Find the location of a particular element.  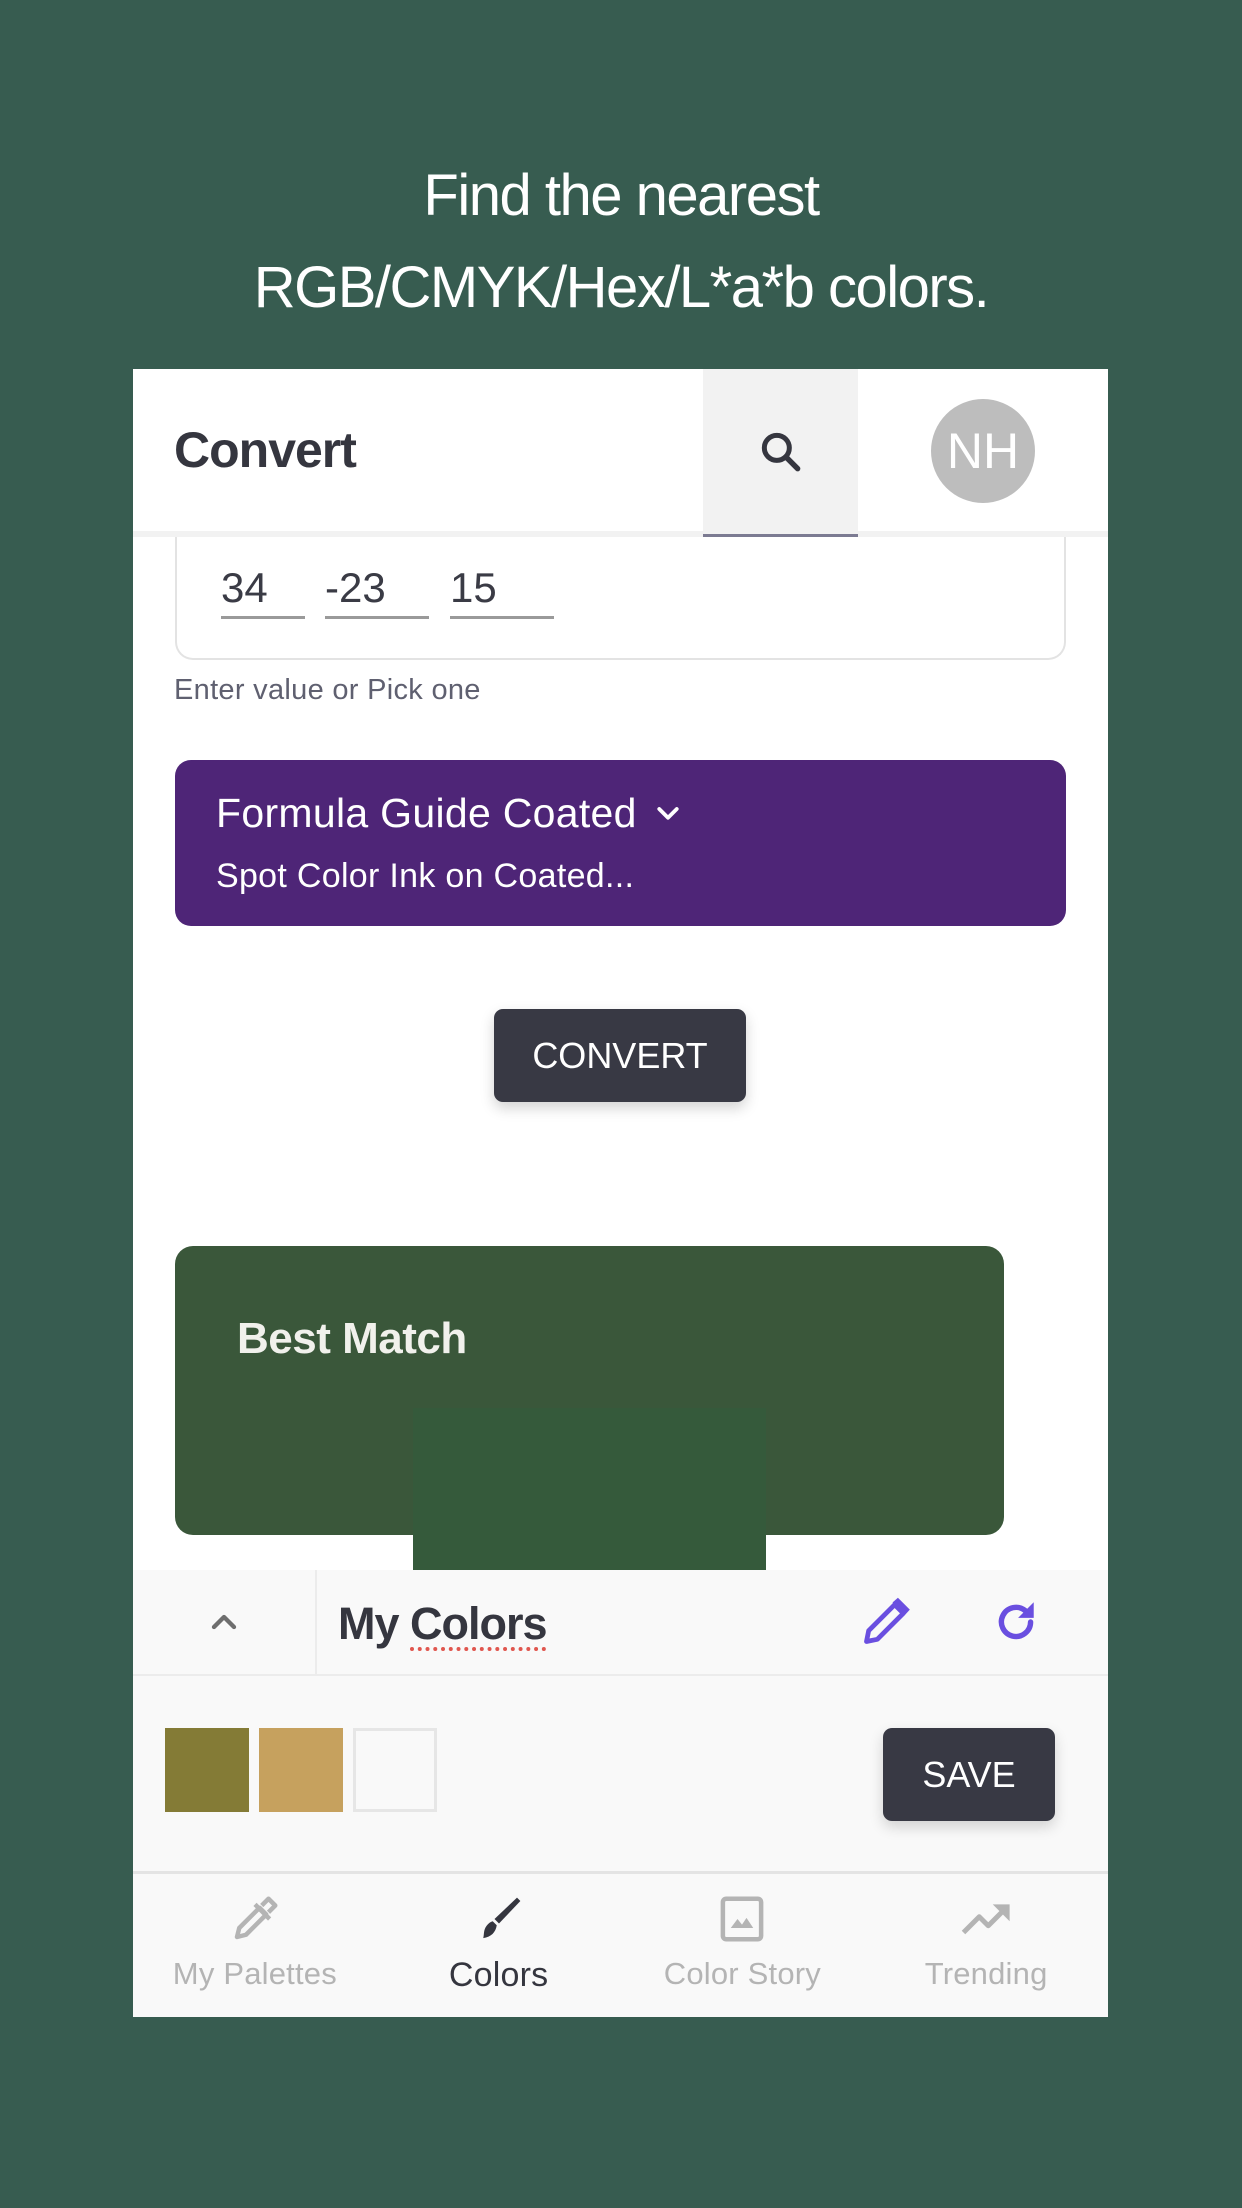

refresh-button is located at coordinates (1016, 1622).